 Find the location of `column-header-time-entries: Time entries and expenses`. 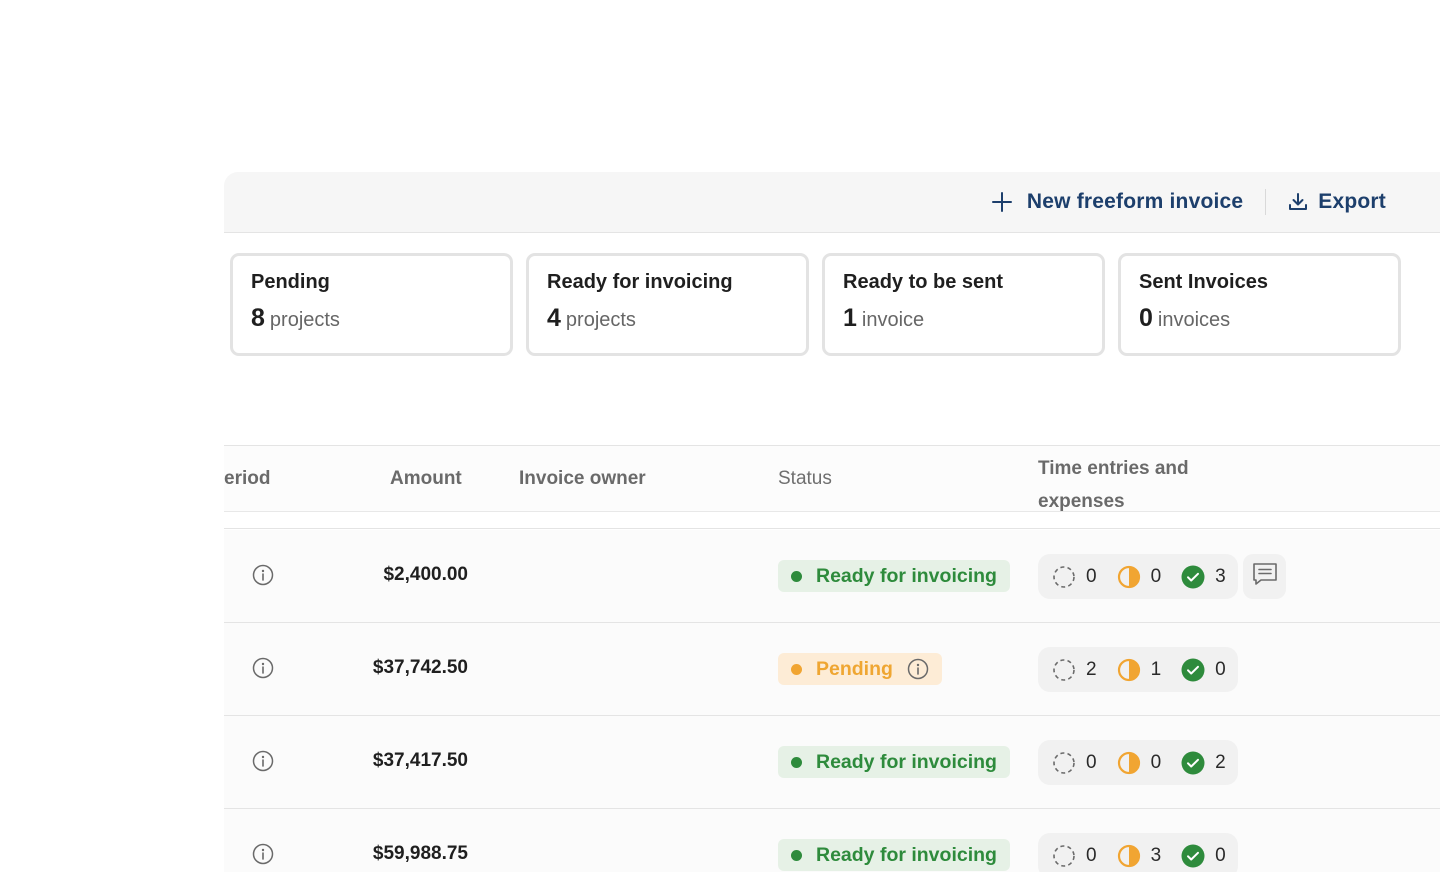

column-header-time-entries: Time entries and expenses is located at coordinates (1113, 485).